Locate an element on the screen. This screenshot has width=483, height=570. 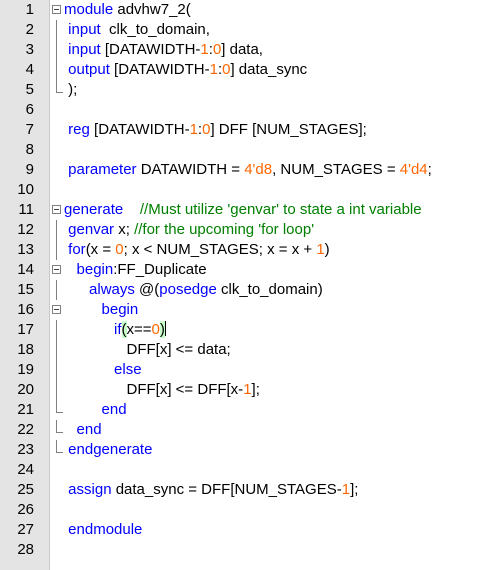
code-text: input clk_to_domain, is located at coordinates (137, 30).